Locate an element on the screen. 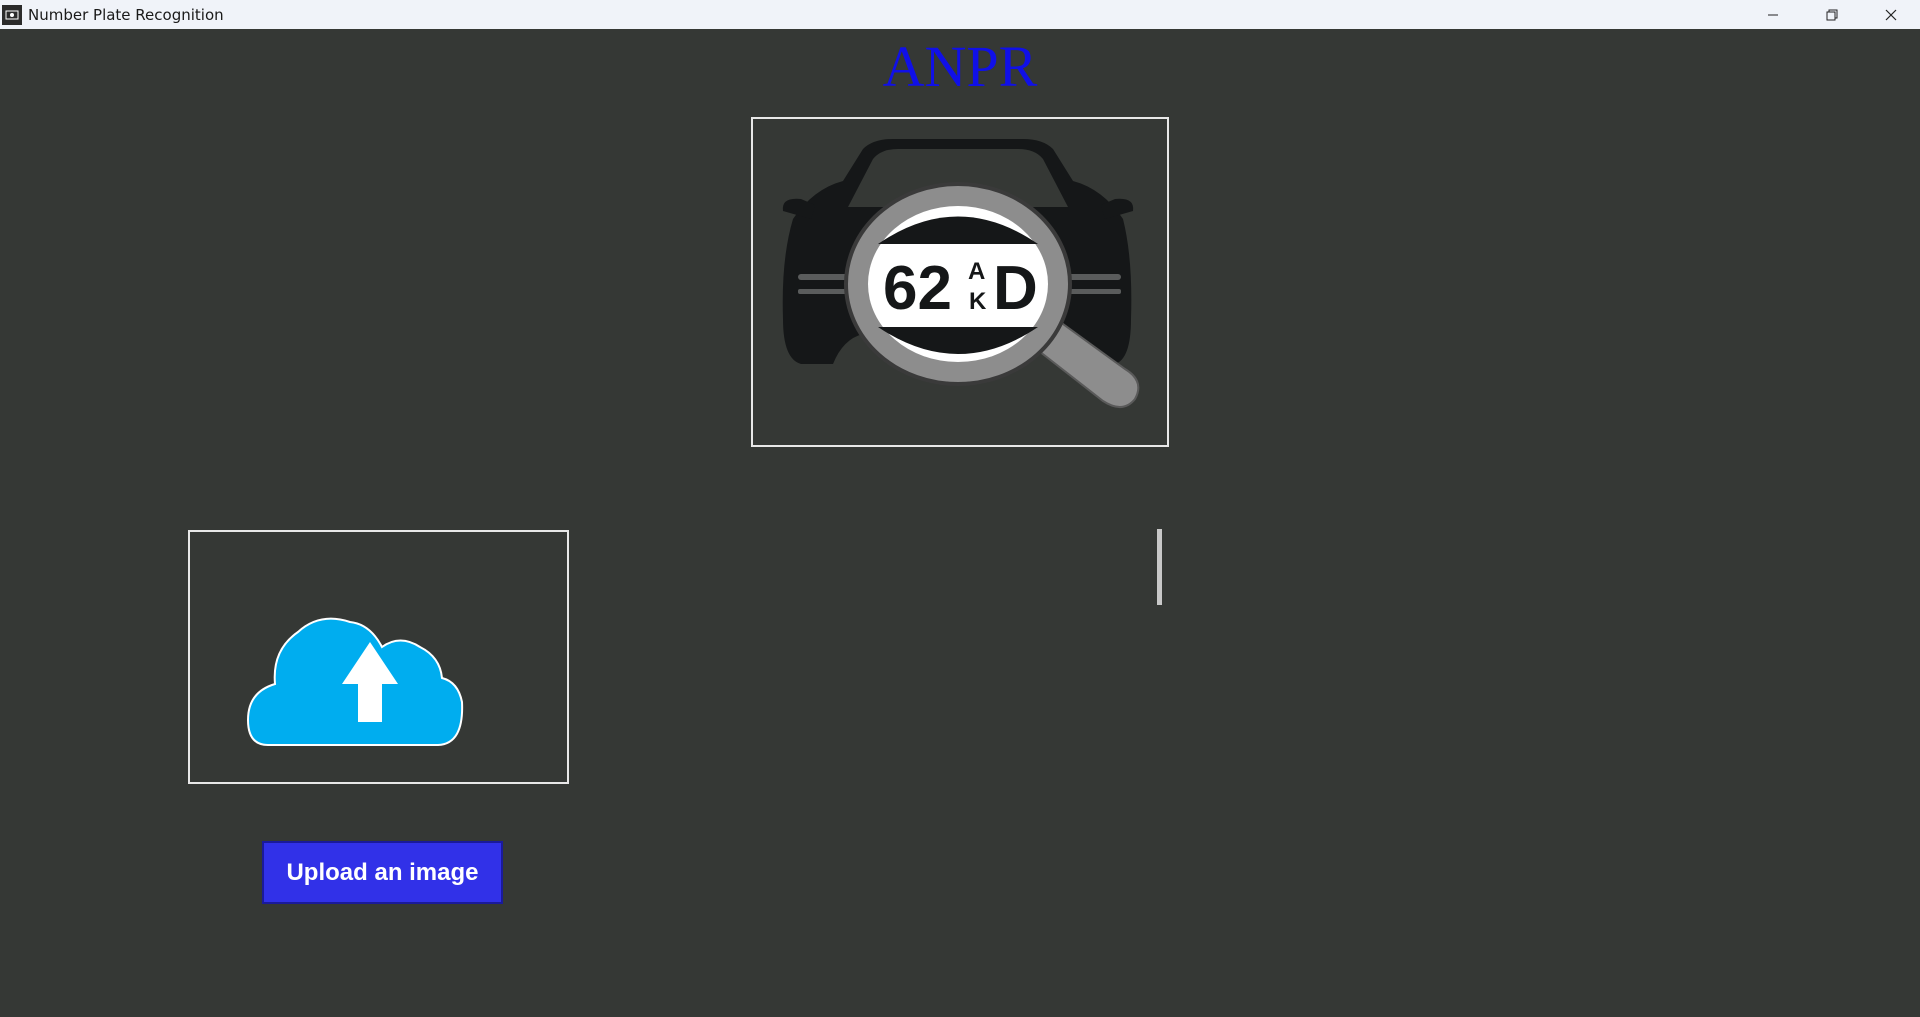 The height and width of the screenshot is (1017, 1920). plate-number-text: 62 is located at coordinates (917, 288).